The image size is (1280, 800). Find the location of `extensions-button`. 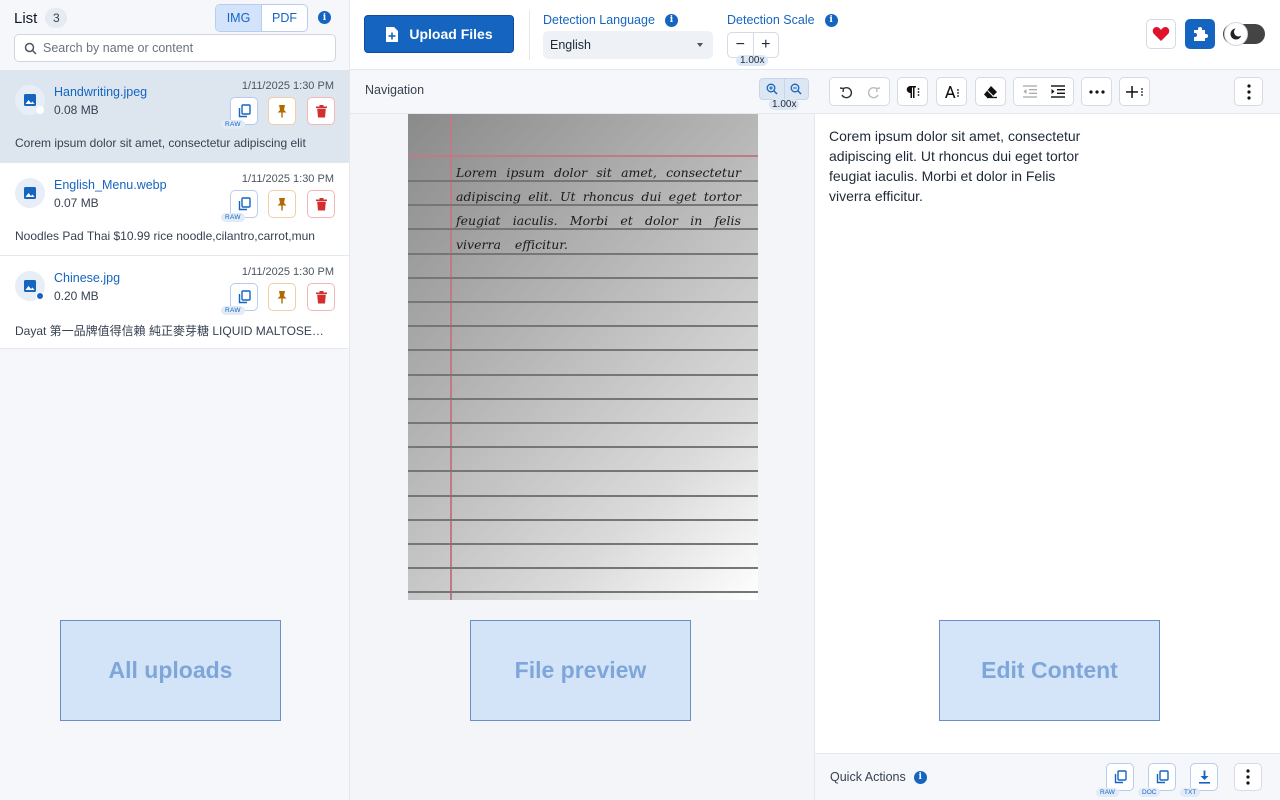

extensions-button is located at coordinates (1200, 34).